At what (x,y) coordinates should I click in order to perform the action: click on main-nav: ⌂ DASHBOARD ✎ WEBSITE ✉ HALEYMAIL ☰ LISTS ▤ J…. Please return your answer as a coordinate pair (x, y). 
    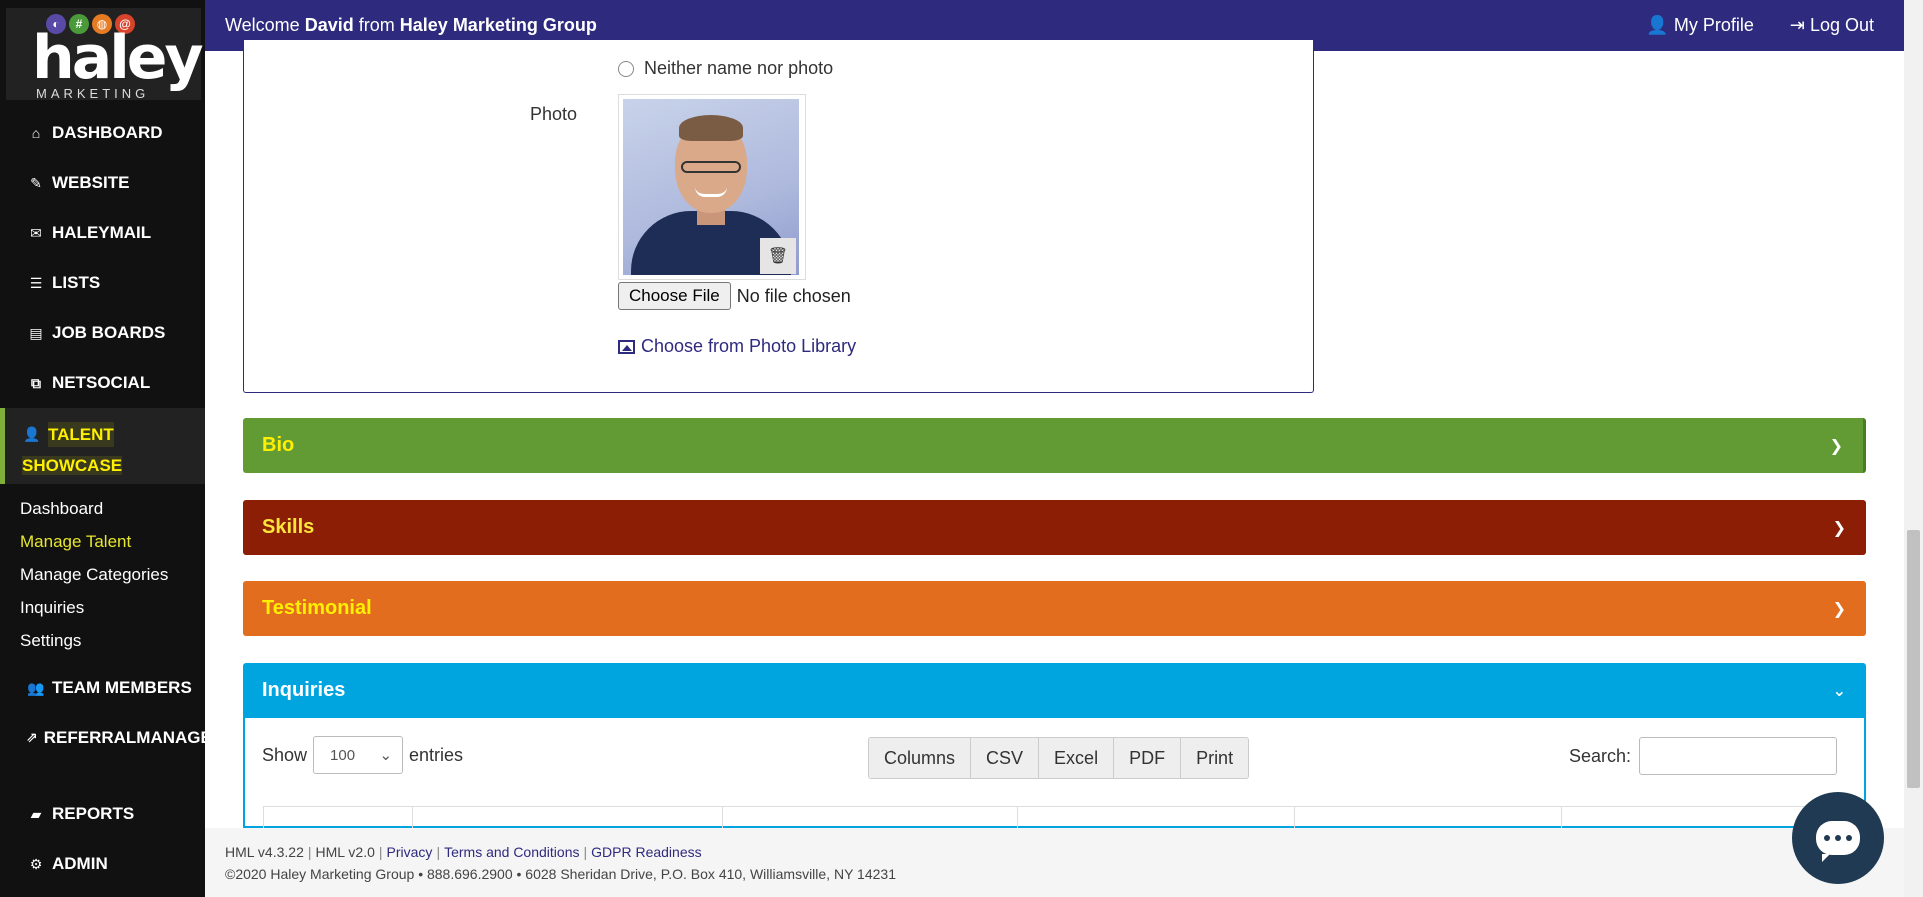
    Looking at the image, I should click on (130, 498).